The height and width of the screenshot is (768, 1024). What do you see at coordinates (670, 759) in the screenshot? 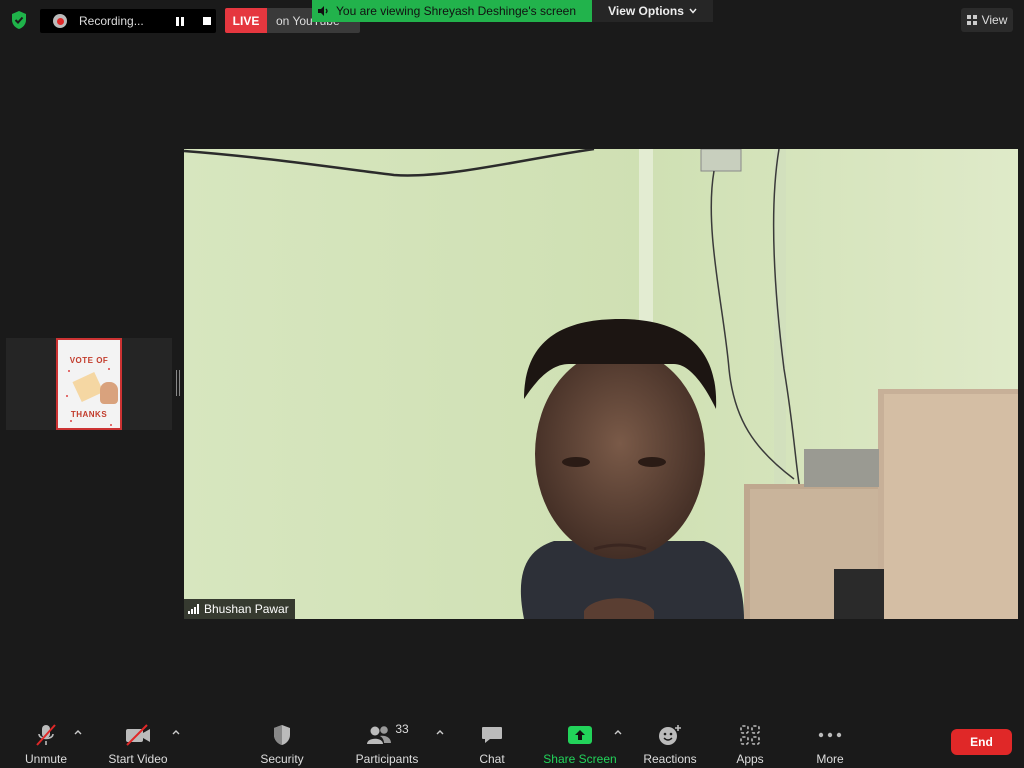
I see `reactions-label: Reactions` at bounding box center [670, 759].